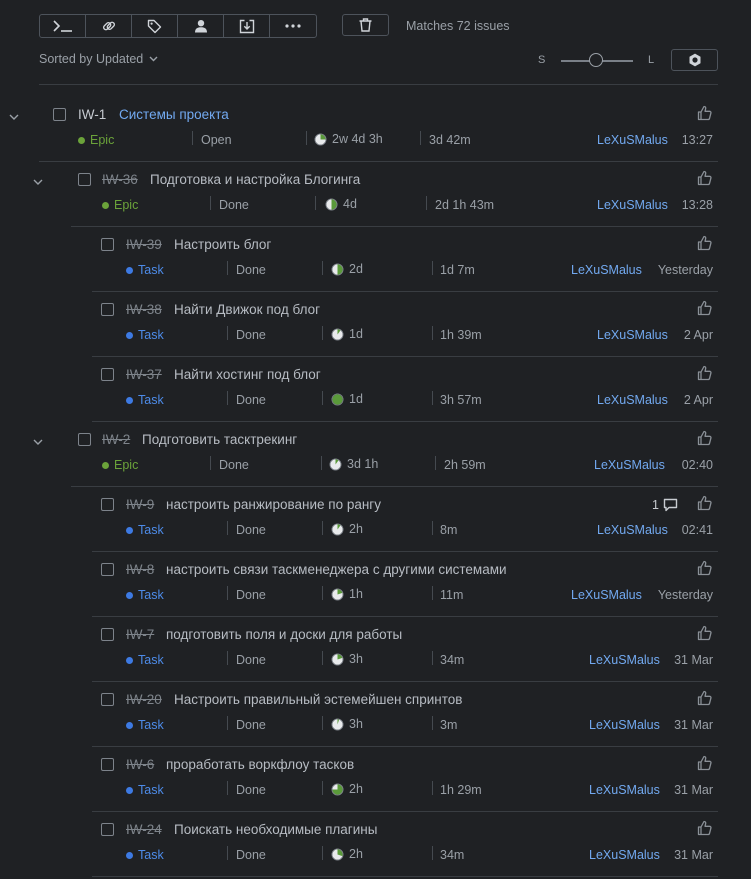 This screenshot has width=751, height=879. I want to click on issue-id: IW-24, so click(144, 829).